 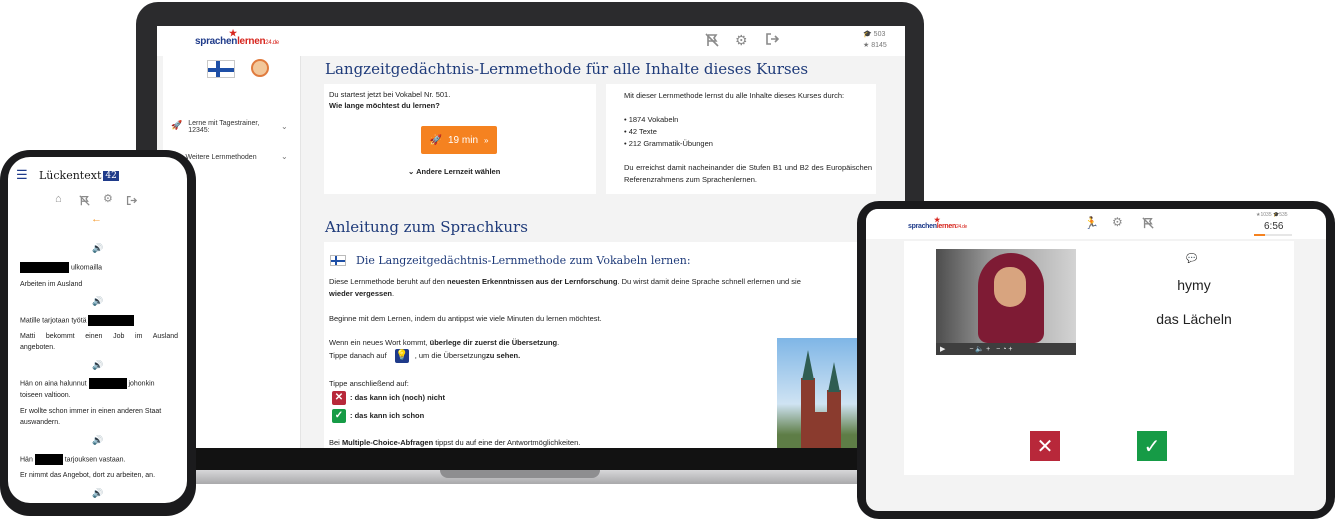 What do you see at coordinates (668, 143) in the screenshot?
I see `list-item: • 212 Grammatik-Übungen` at bounding box center [668, 143].